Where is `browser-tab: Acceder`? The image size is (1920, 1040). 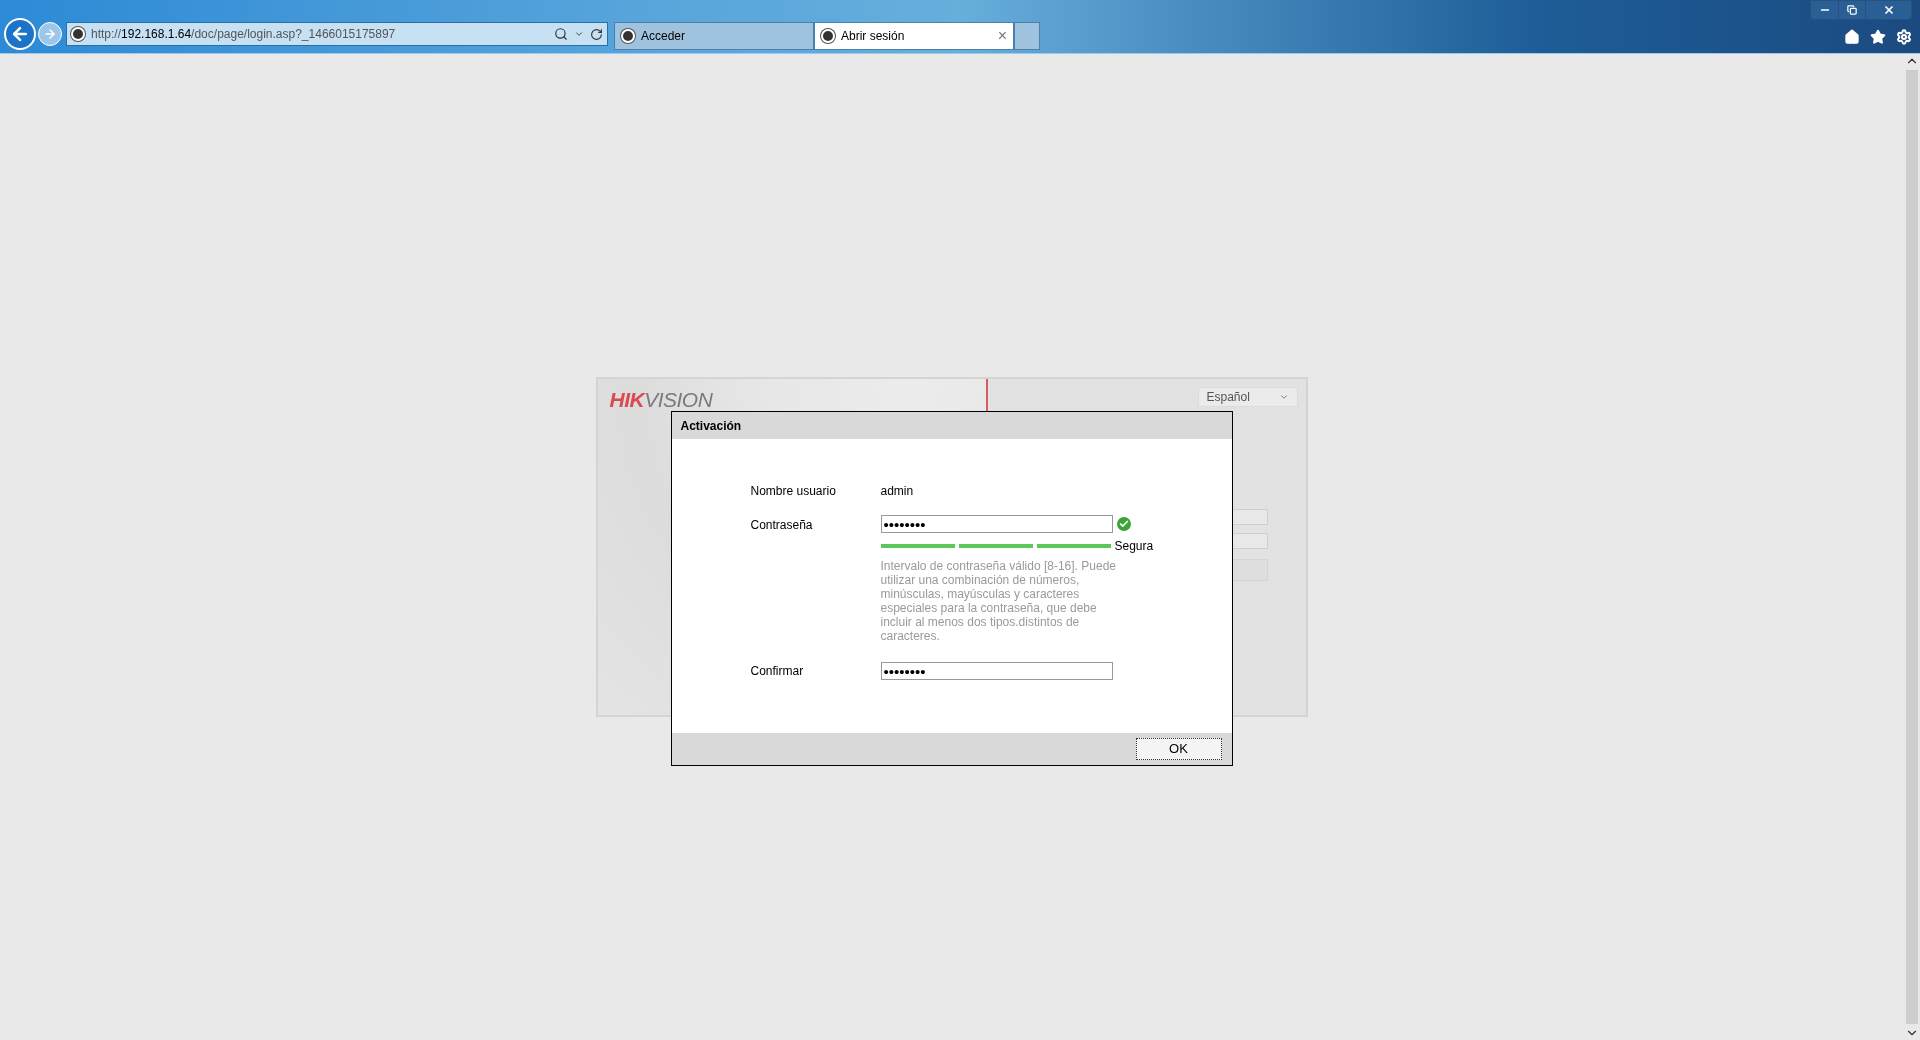 browser-tab: Acceder is located at coordinates (714, 36).